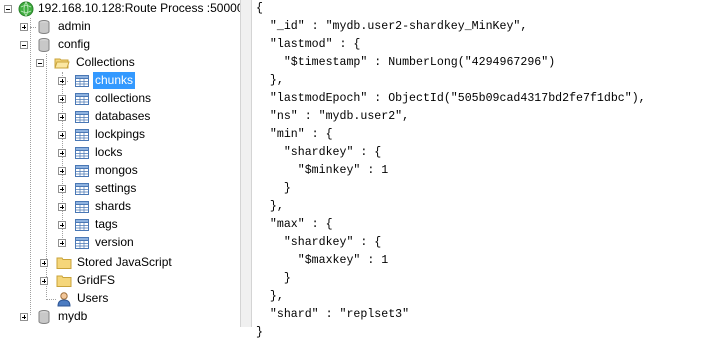  What do you see at coordinates (114, 242) in the screenshot?
I see `collection-label: version` at bounding box center [114, 242].